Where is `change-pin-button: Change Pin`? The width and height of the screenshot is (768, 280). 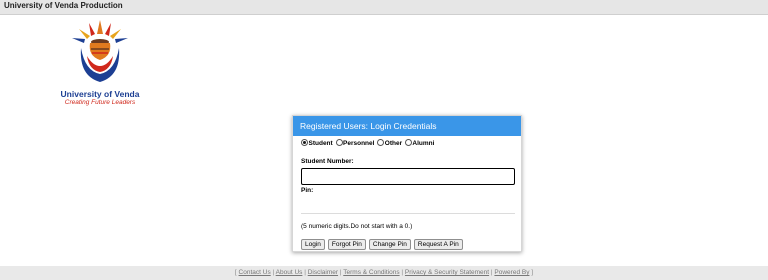
change-pin-button: Change Pin is located at coordinates (389, 244).